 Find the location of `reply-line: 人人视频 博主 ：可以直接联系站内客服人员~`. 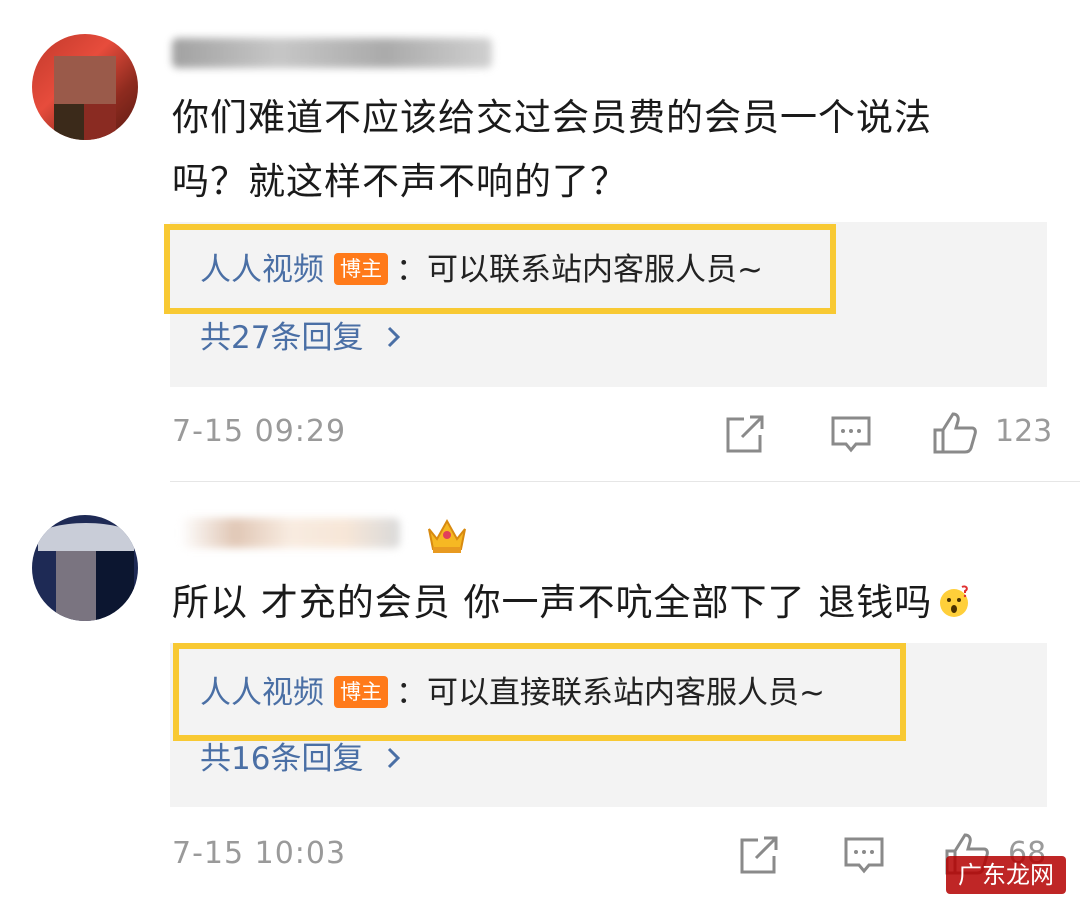

reply-line: 人人视频 博主 ：可以直接联系站内客服人员~ is located at coordinates (512, 693).